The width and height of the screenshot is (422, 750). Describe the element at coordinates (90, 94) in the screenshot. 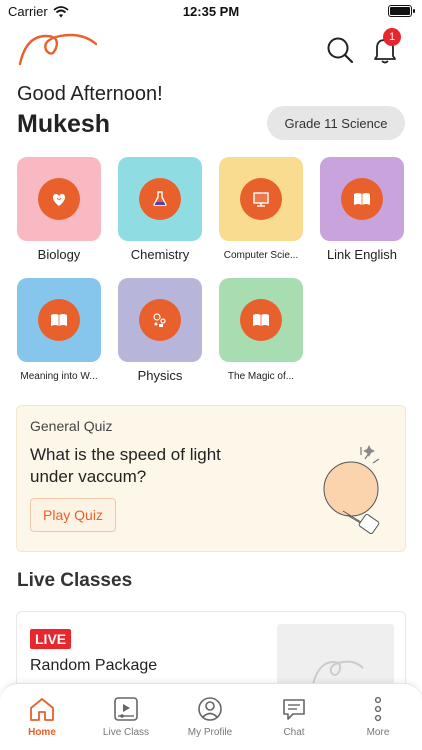

I see `greeting-text: Good Afternoon!` at that location.